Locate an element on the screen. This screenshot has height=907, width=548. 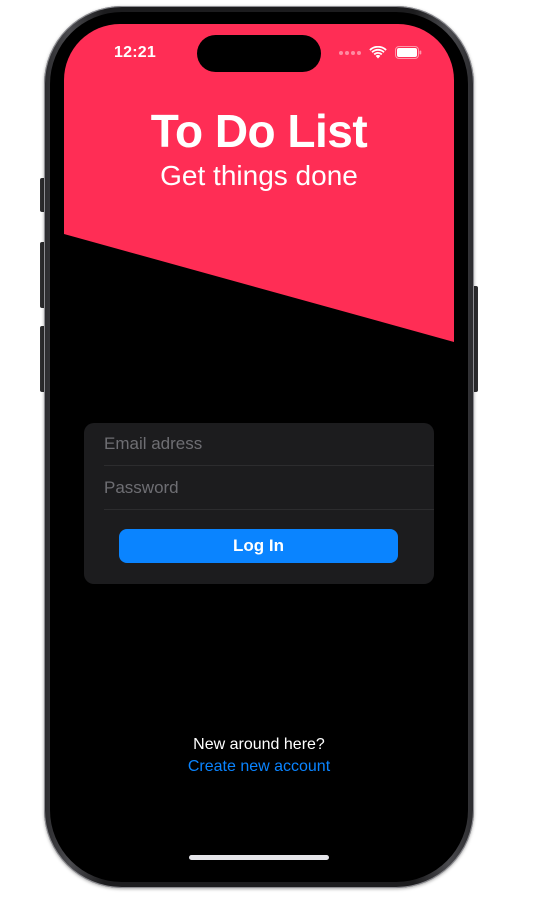
battery-icon is located at coordinates (408, 52).